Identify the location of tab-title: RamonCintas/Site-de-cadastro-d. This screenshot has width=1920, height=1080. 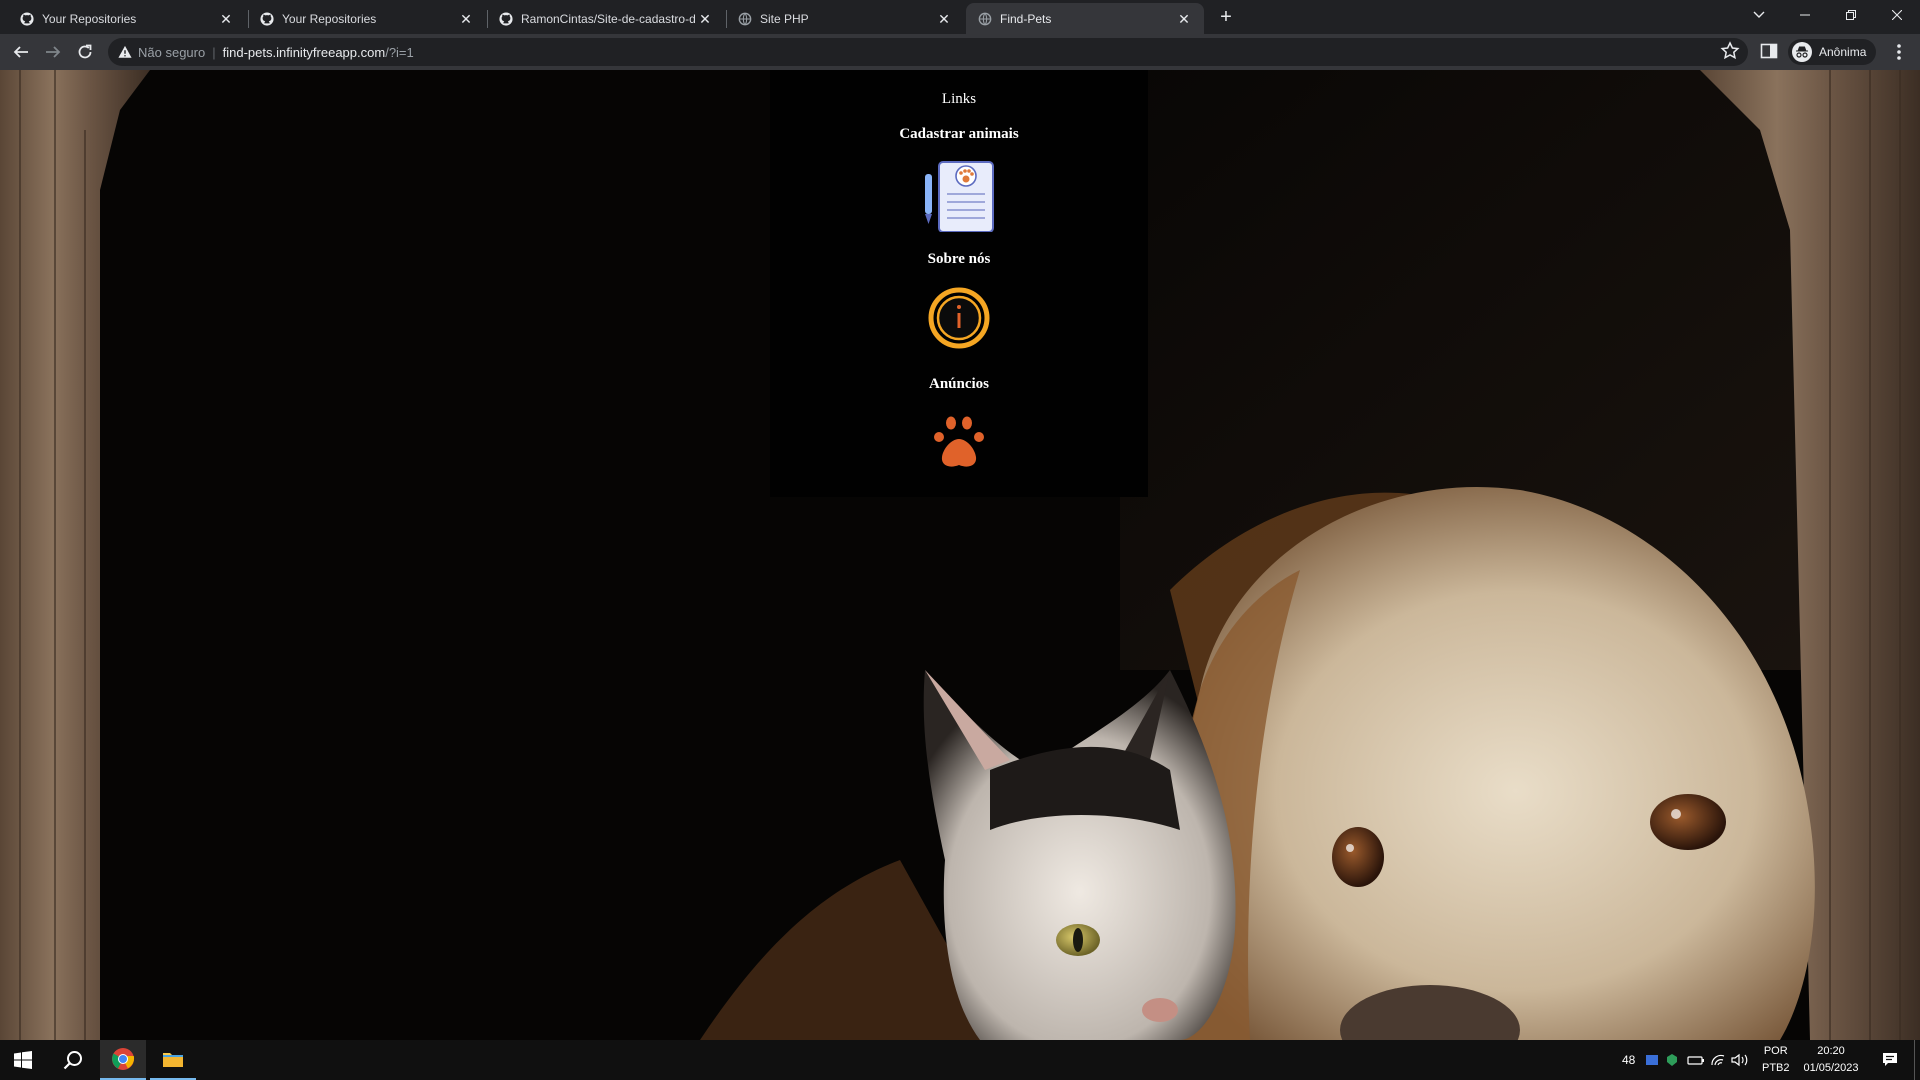
(608, 18).